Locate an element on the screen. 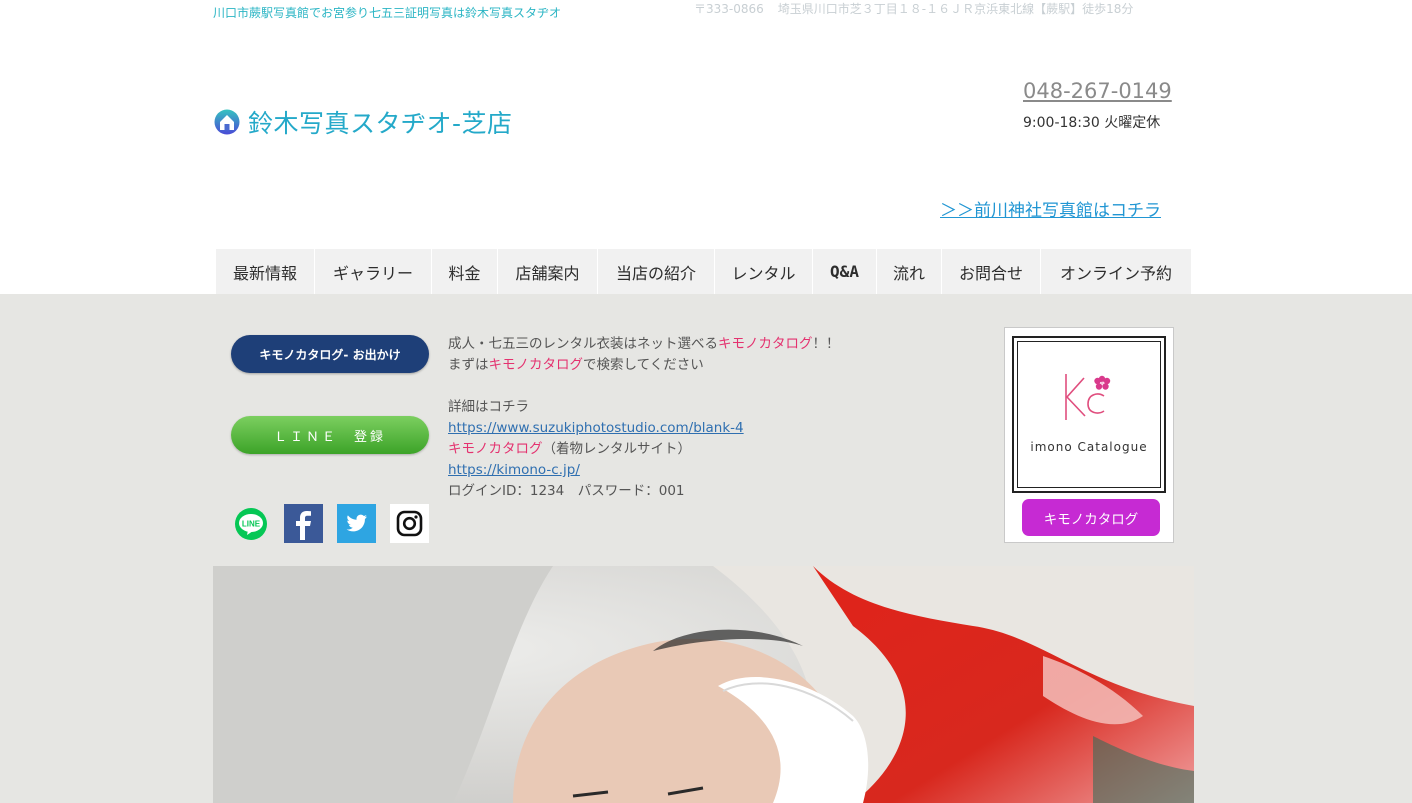 The image size is (1412, 803). postal-code: 〒333-0866 is located at coordinates (729, 9).